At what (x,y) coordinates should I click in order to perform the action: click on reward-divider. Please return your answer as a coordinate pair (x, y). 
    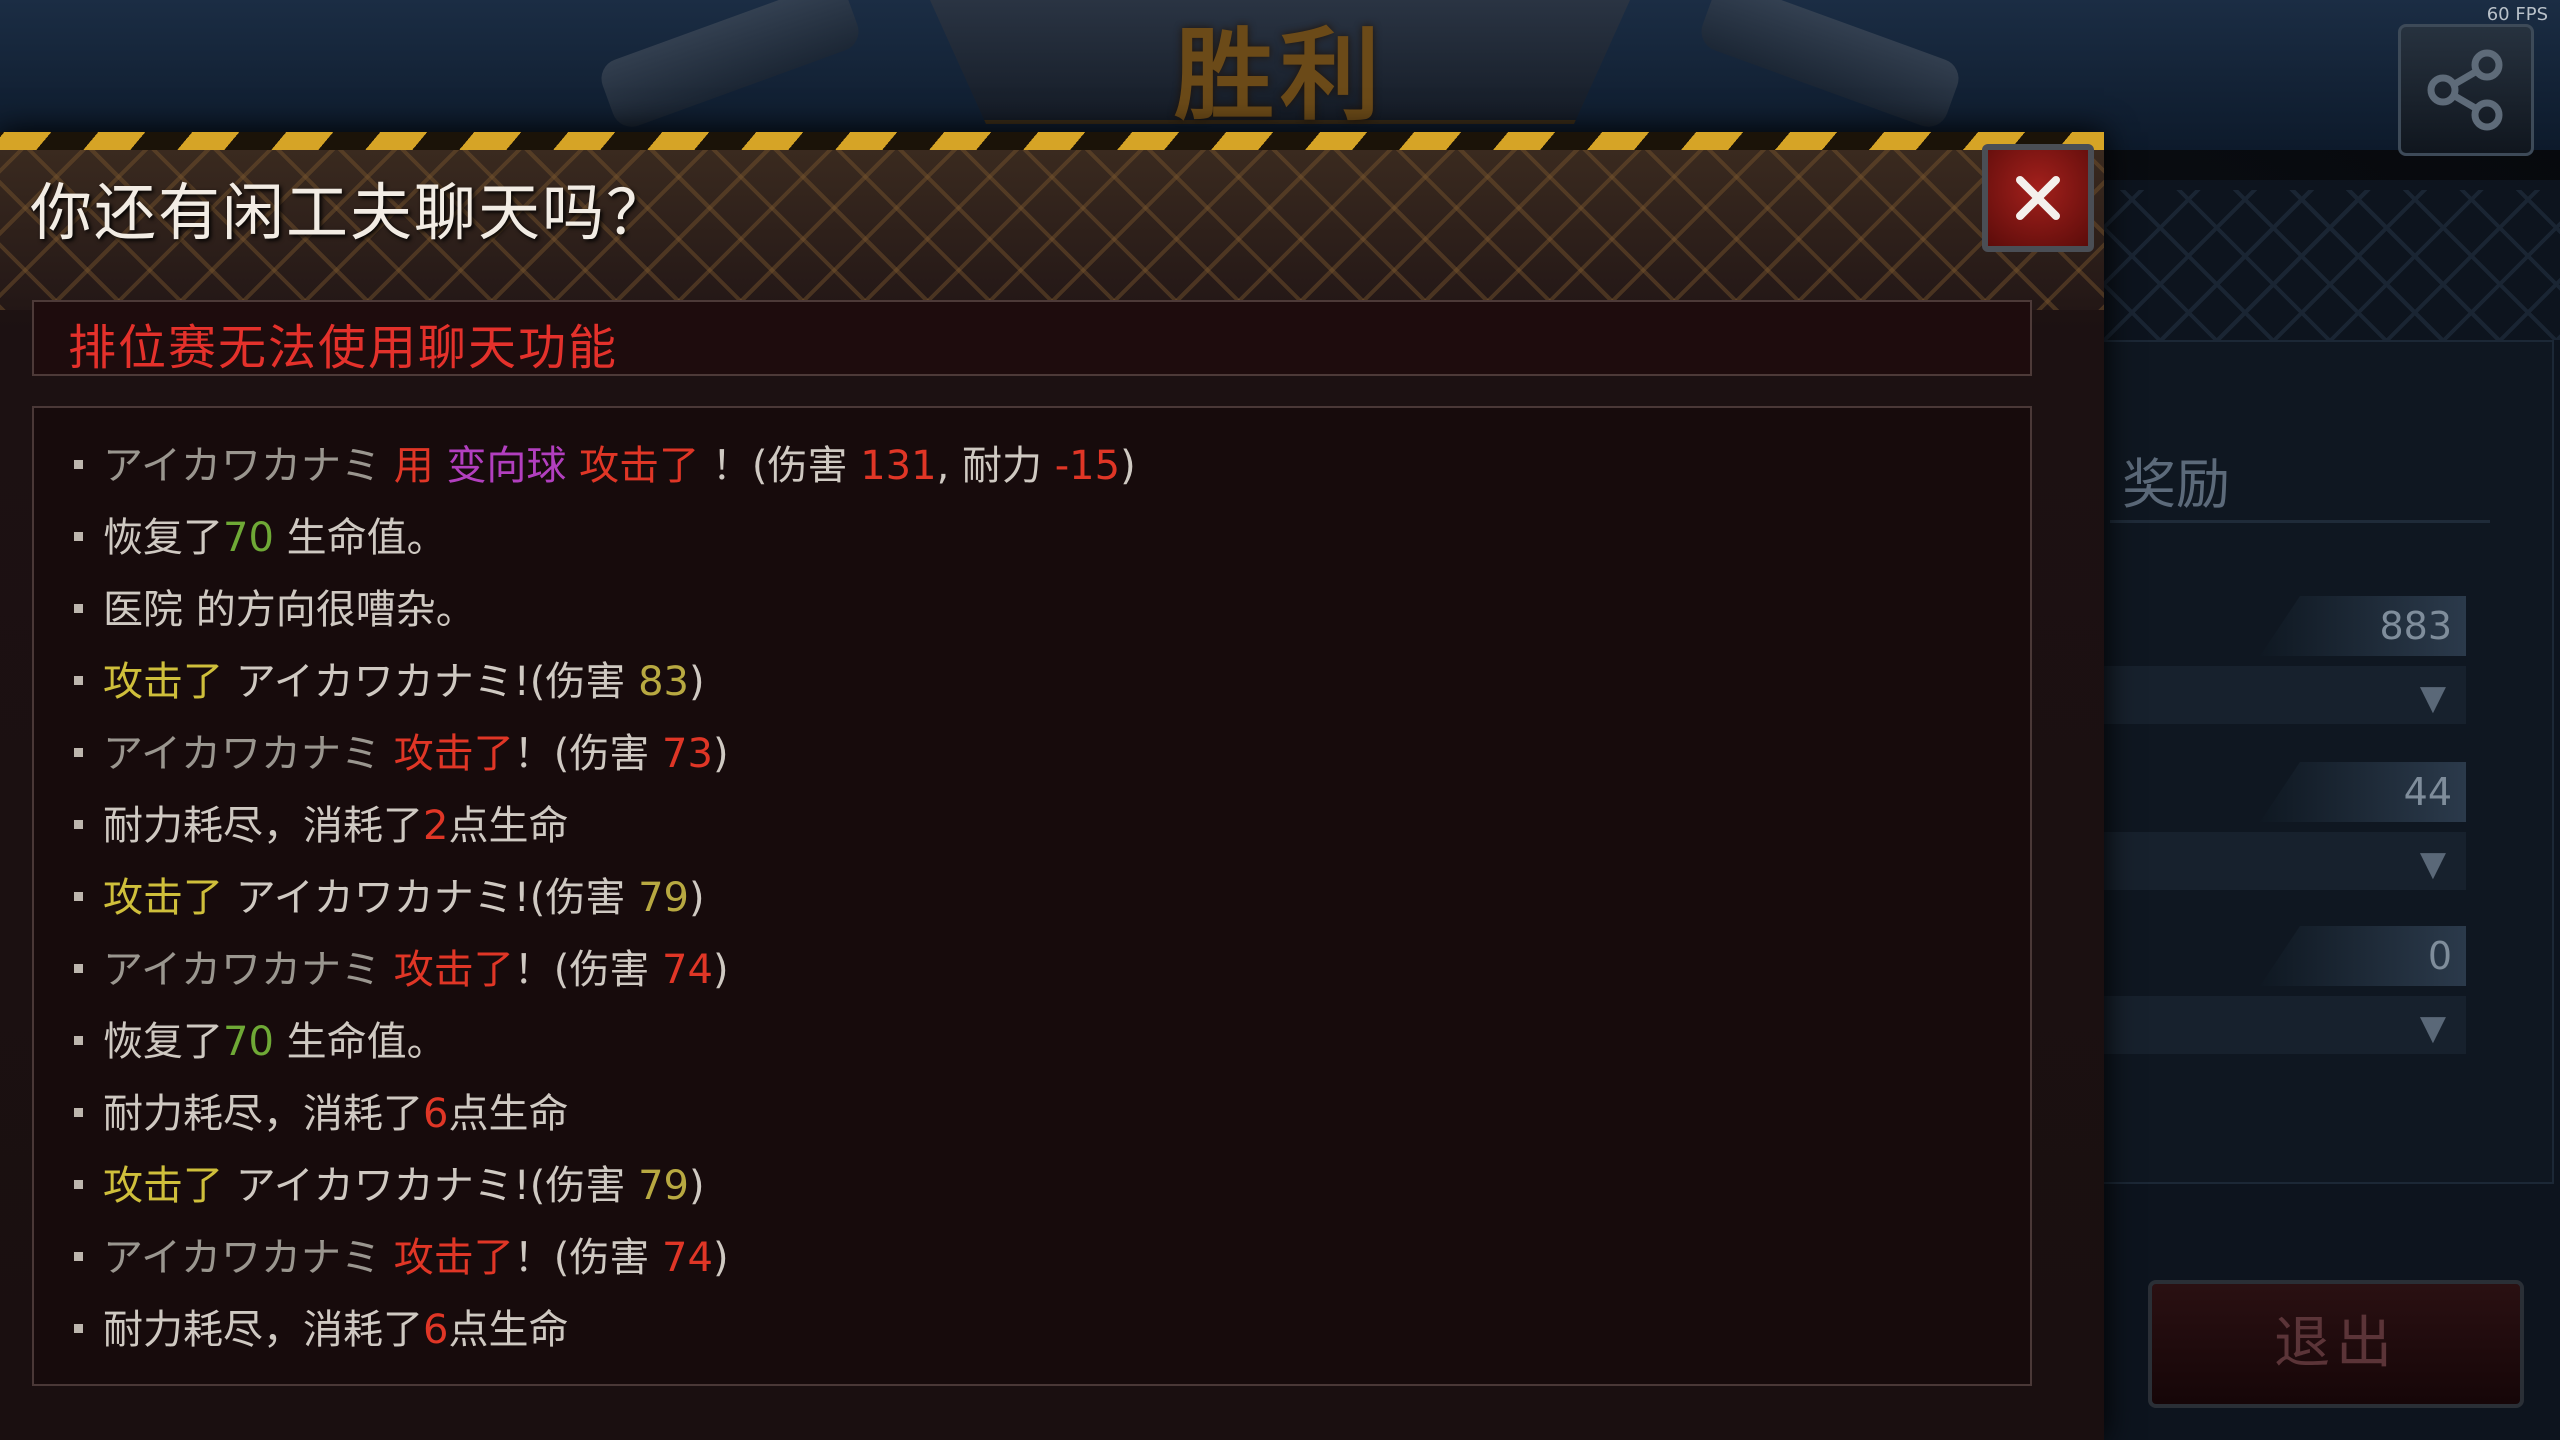
    Looking at the image, I should click on (2300, 521).